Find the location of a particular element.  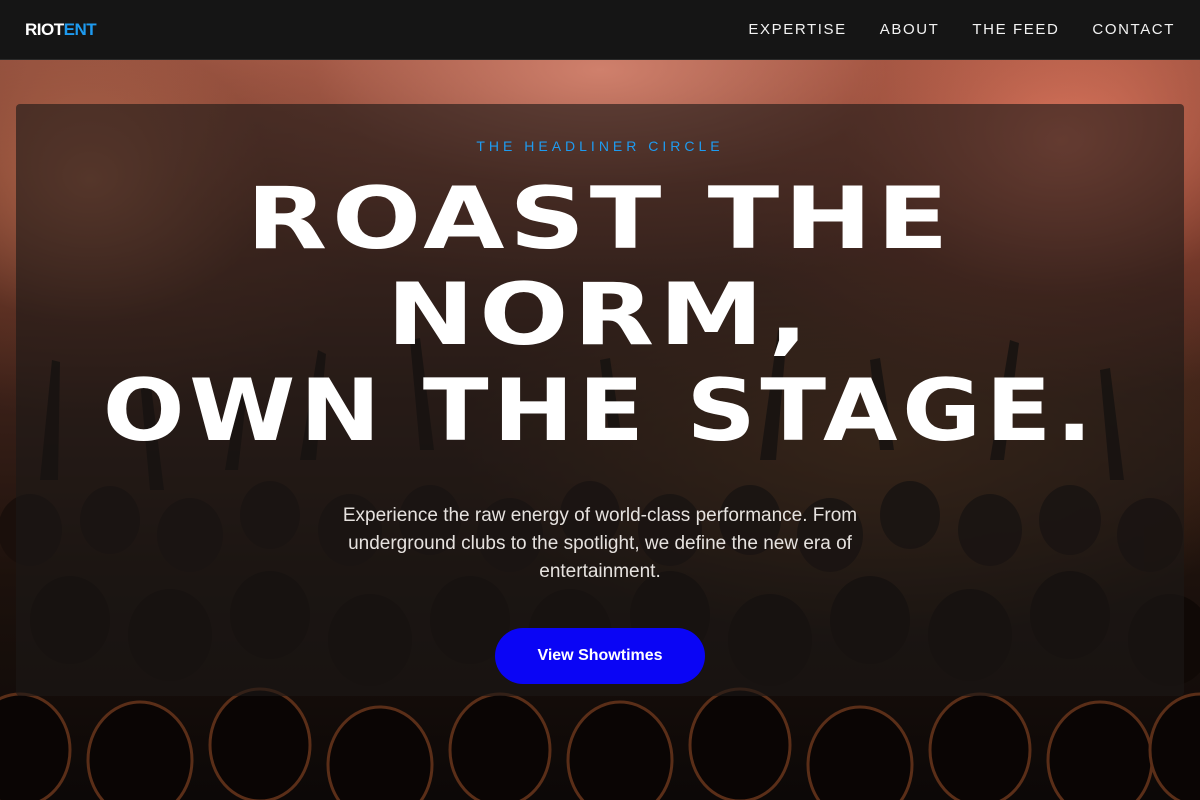

hero-eyebrow: THE HEADLINER CIRCLE is located at coordinates (600, 146).